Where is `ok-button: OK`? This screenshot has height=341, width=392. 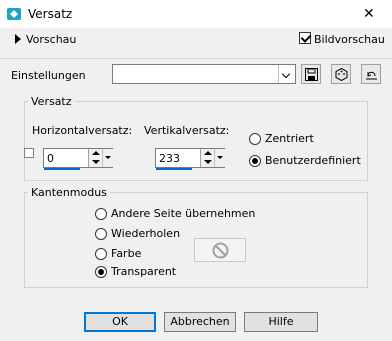 ok-button: OK is located at coordinates (120, 322).